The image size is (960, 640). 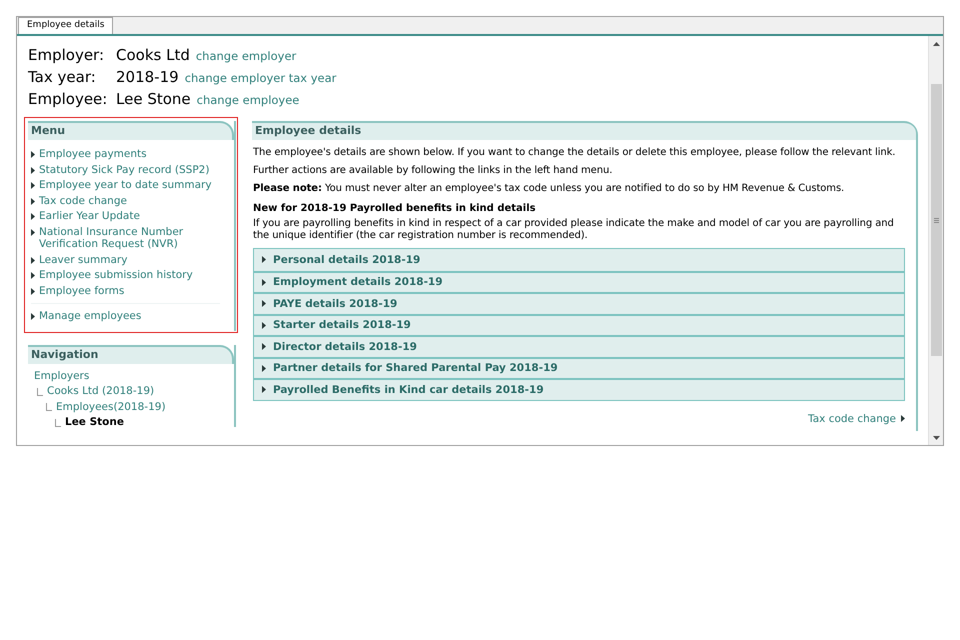 I want to click on section-header: PAYE details 2018-19, so click(x=579, y=303).